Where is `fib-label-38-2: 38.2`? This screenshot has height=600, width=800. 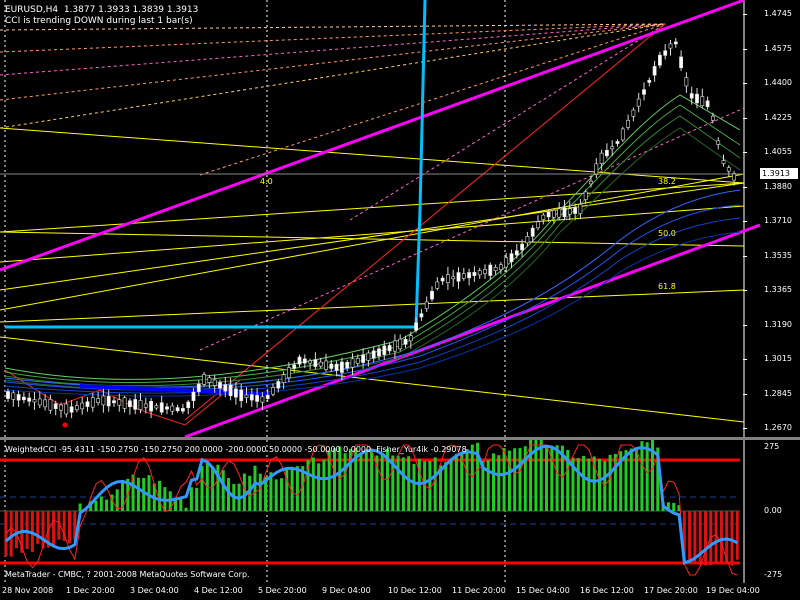
fib-label-38-2: 38.2 is located at coordinates (667, 181).